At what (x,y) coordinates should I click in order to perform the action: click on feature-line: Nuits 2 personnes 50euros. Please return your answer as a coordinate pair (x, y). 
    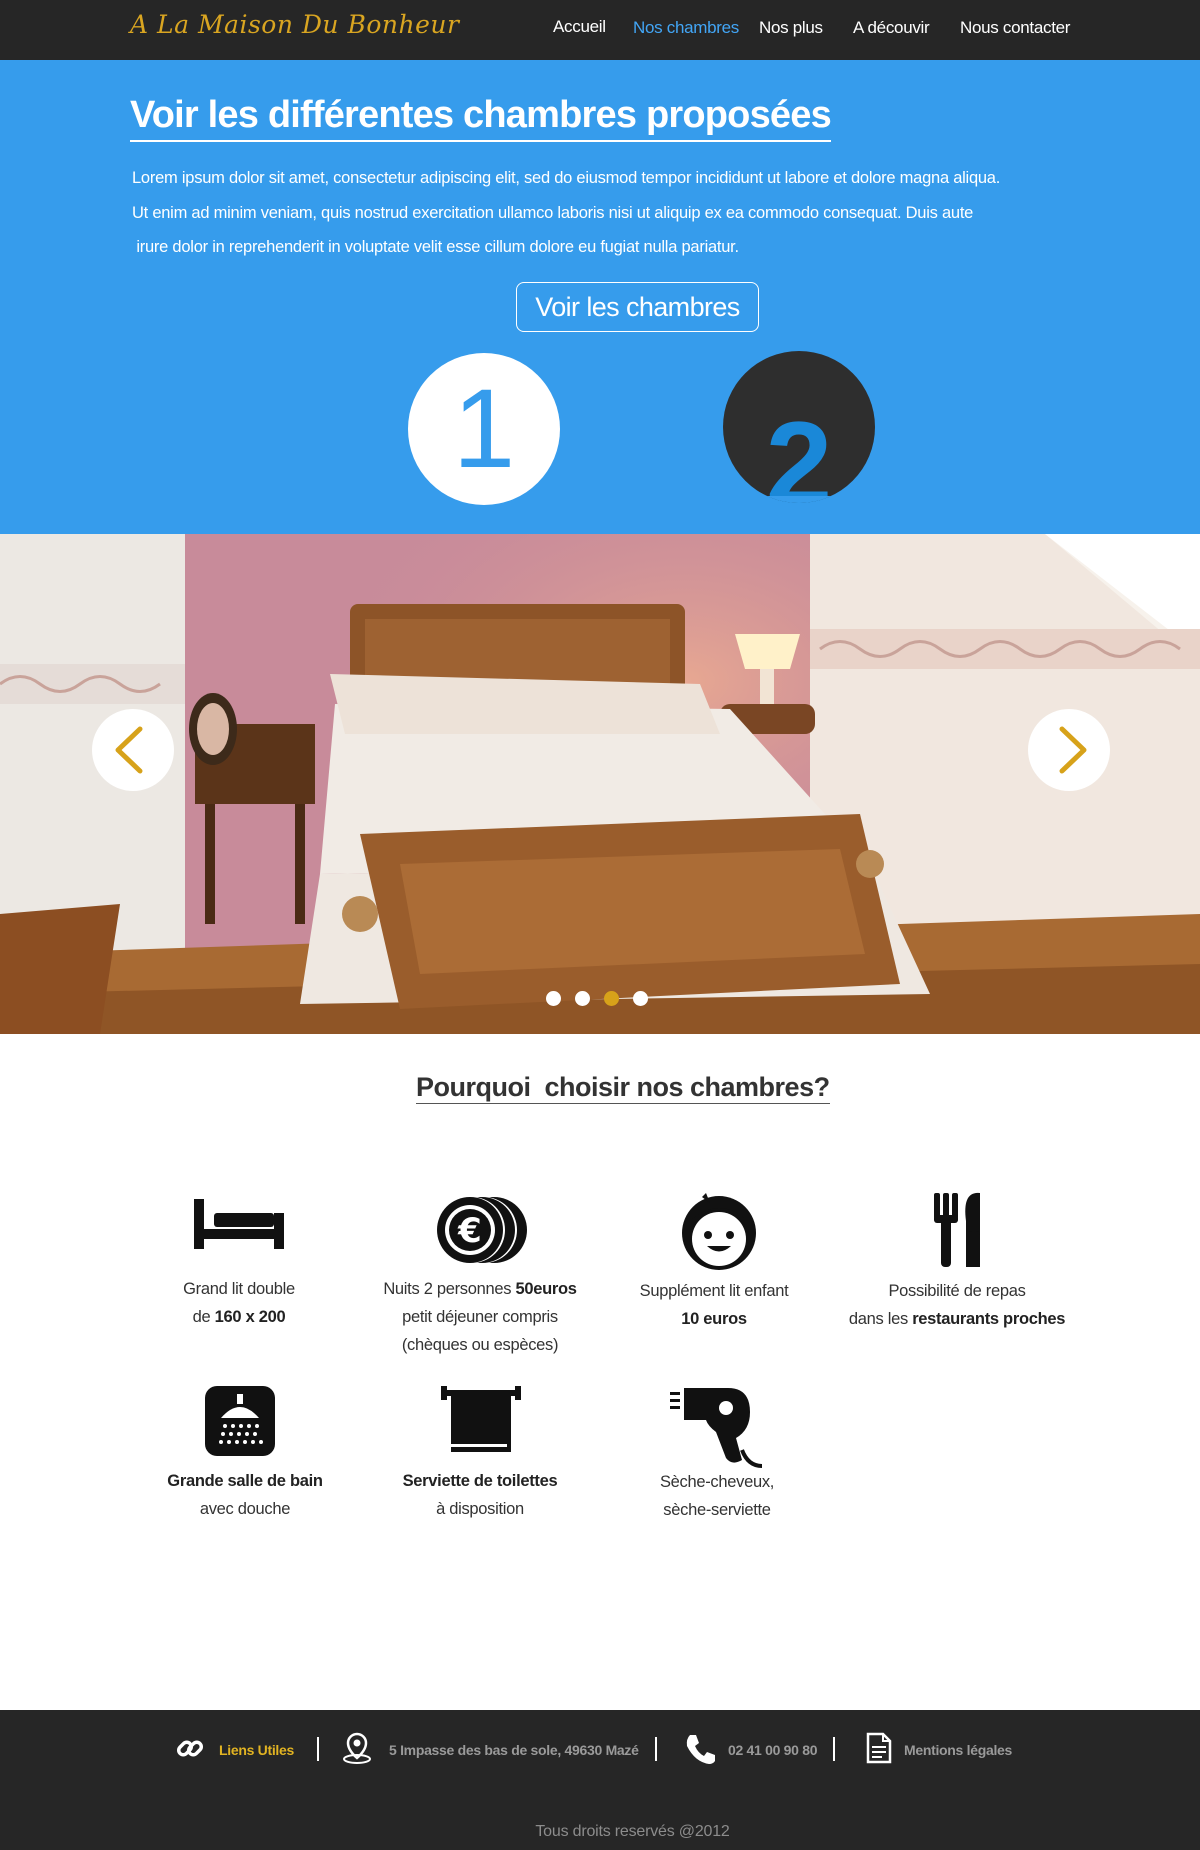
    Looking at the image, I should click on (480, 1289).